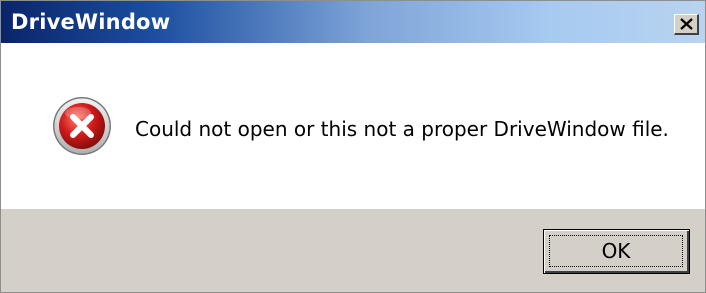 Image resolution: width=706 pixels, height=293 pixels. I want to click on close-button, so click(686, 24).